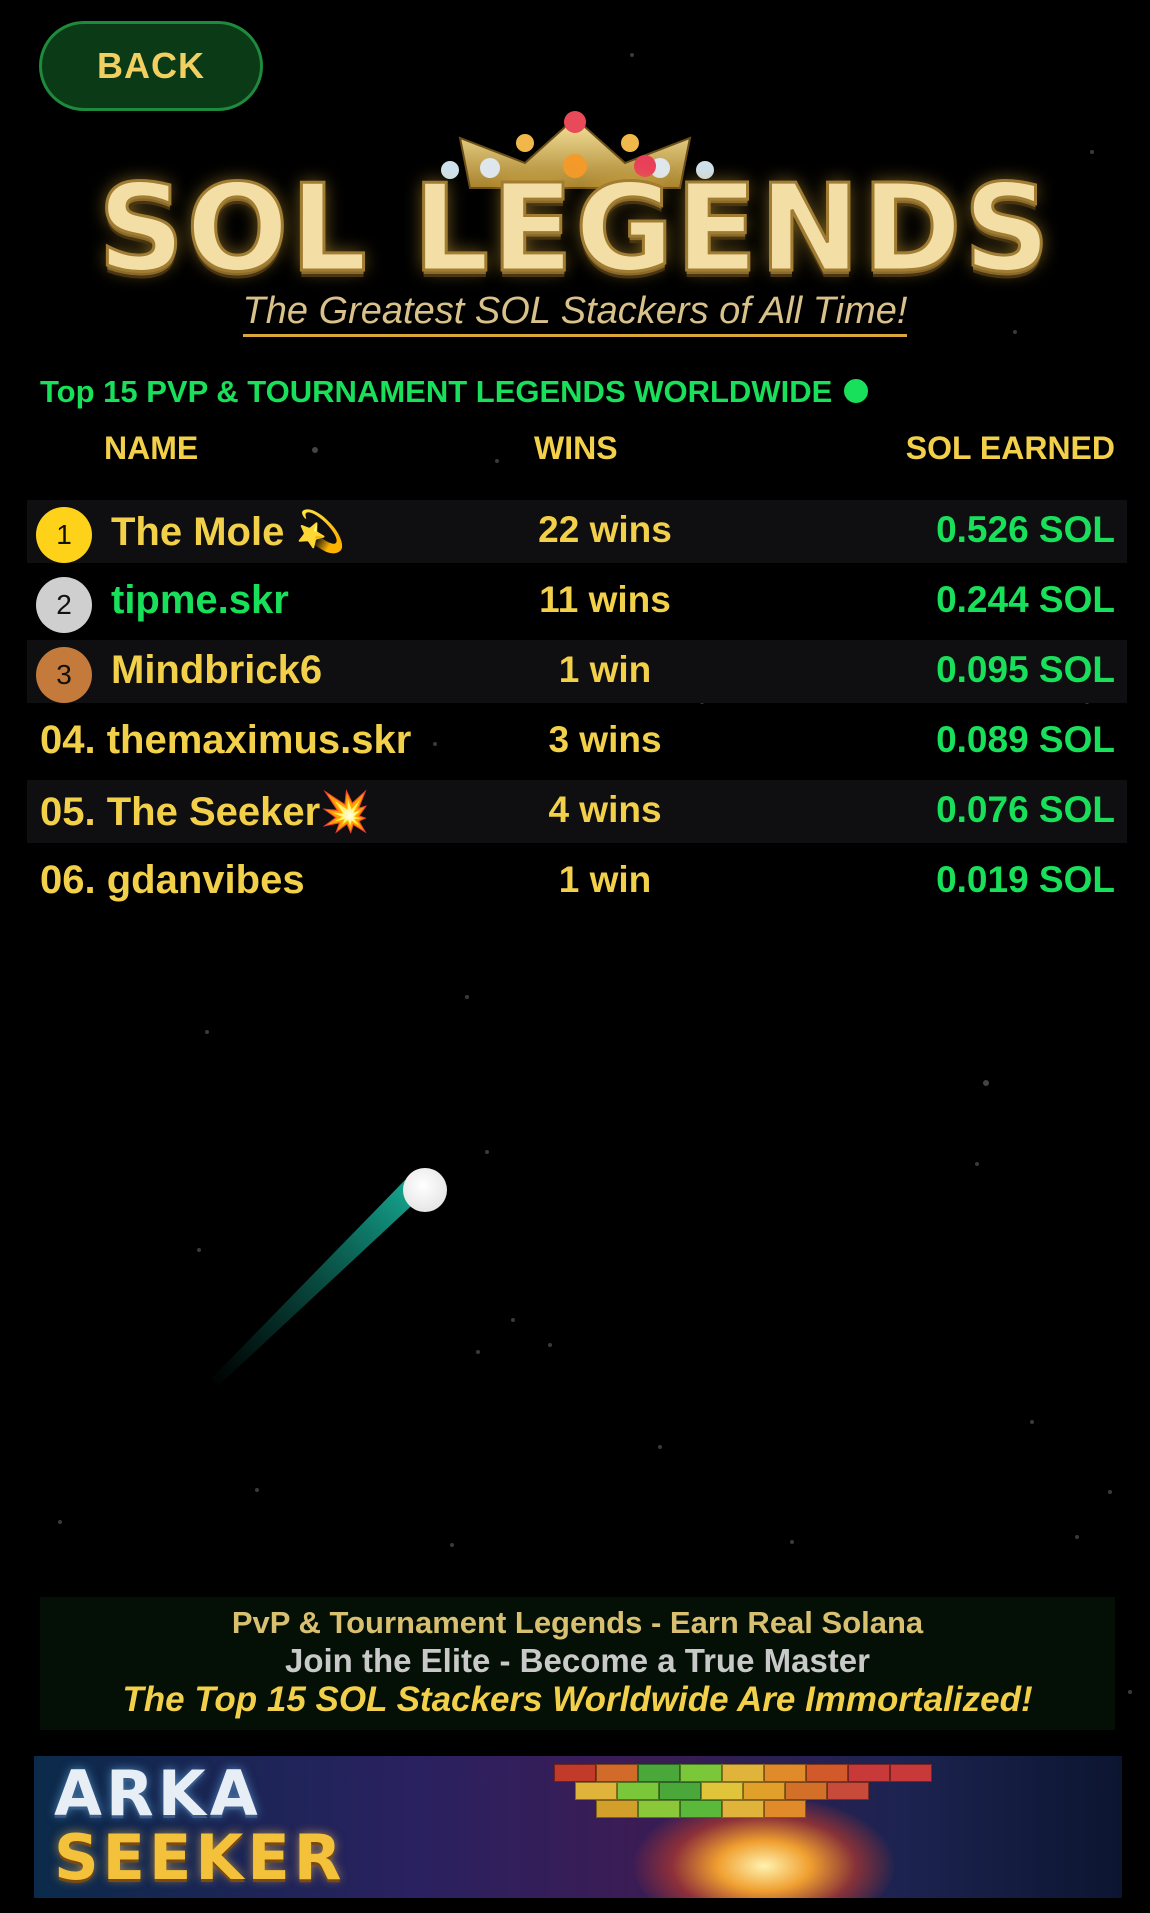 The width and height of the screenshot is (1150, 1913). I want to click on player-rank-name: 06. gdanvibes, so click(172, 880).